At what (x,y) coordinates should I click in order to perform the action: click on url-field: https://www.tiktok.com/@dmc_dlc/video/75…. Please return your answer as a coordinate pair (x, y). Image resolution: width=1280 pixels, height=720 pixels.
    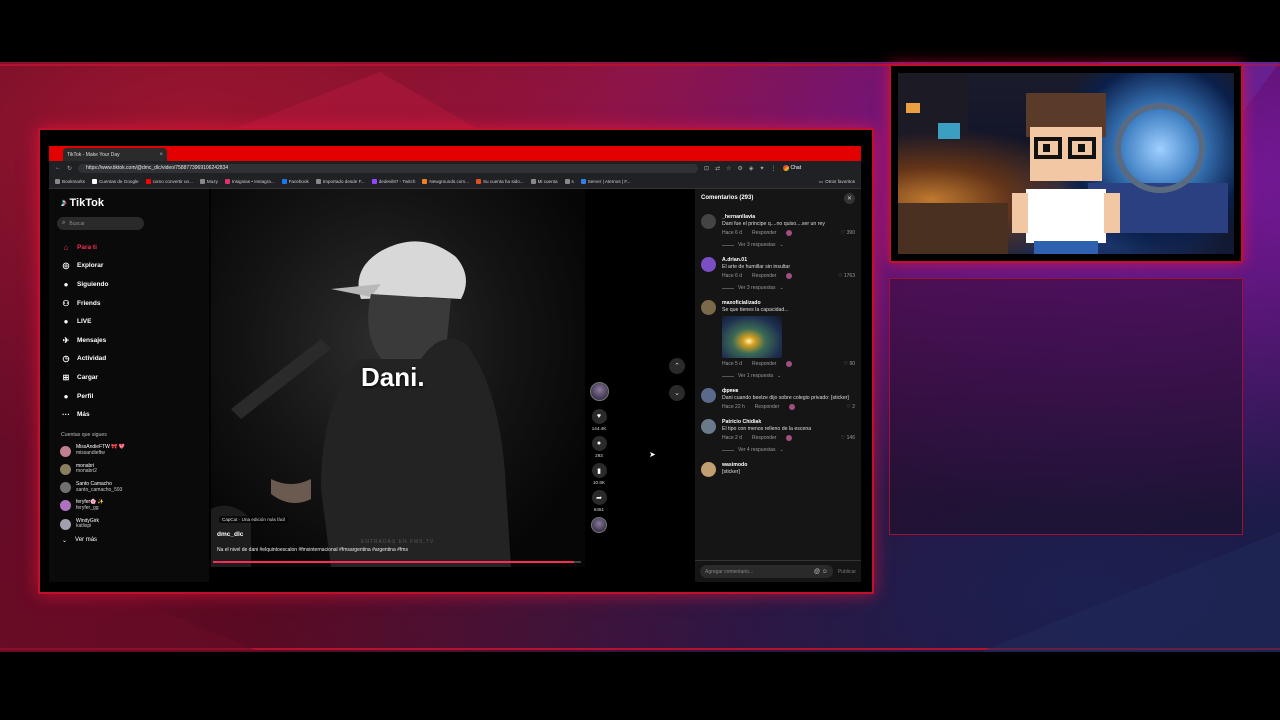
    Looking at the image, I should click on (388, 168).